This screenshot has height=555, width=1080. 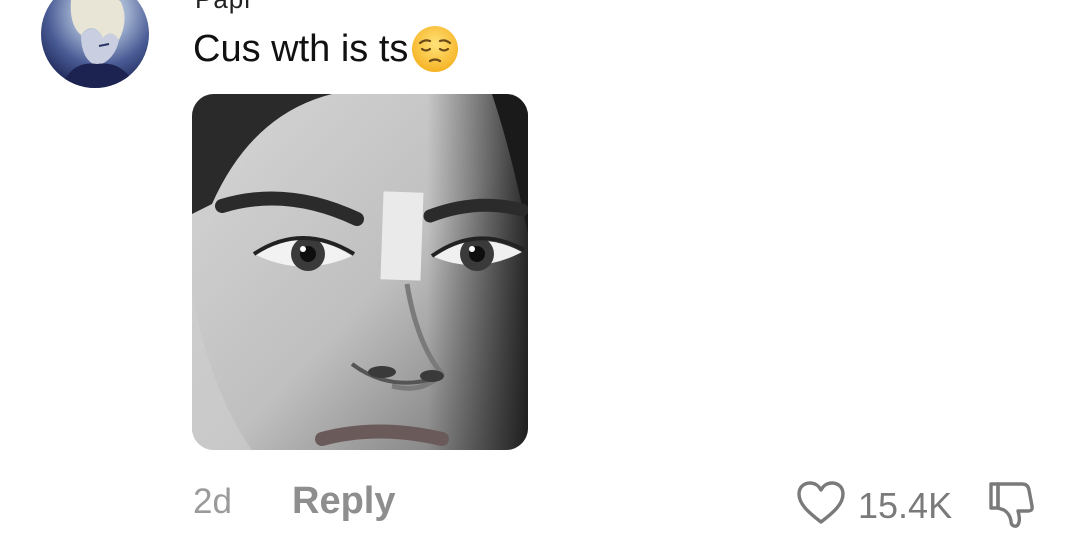 What do you see at coordinates (435, 49) in the screenshot?
I see `pensive-face-emoji-icon` at bounding box center [435, 49].